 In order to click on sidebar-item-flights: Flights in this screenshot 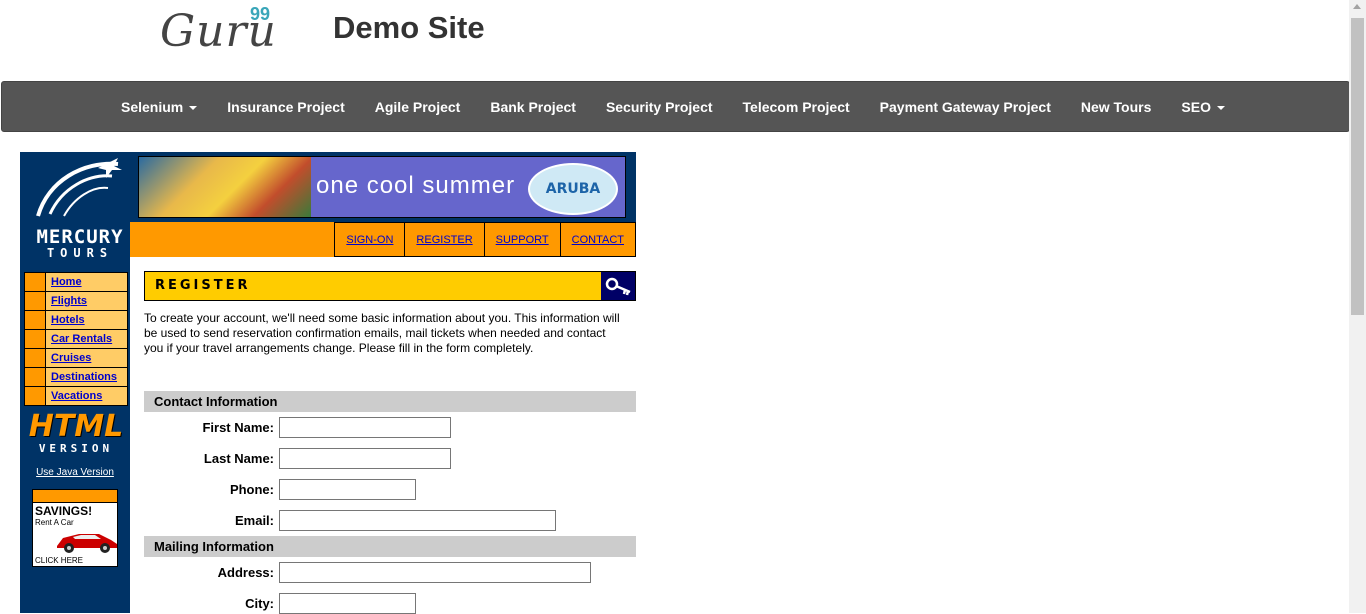, I will do `click(76, 301)`.